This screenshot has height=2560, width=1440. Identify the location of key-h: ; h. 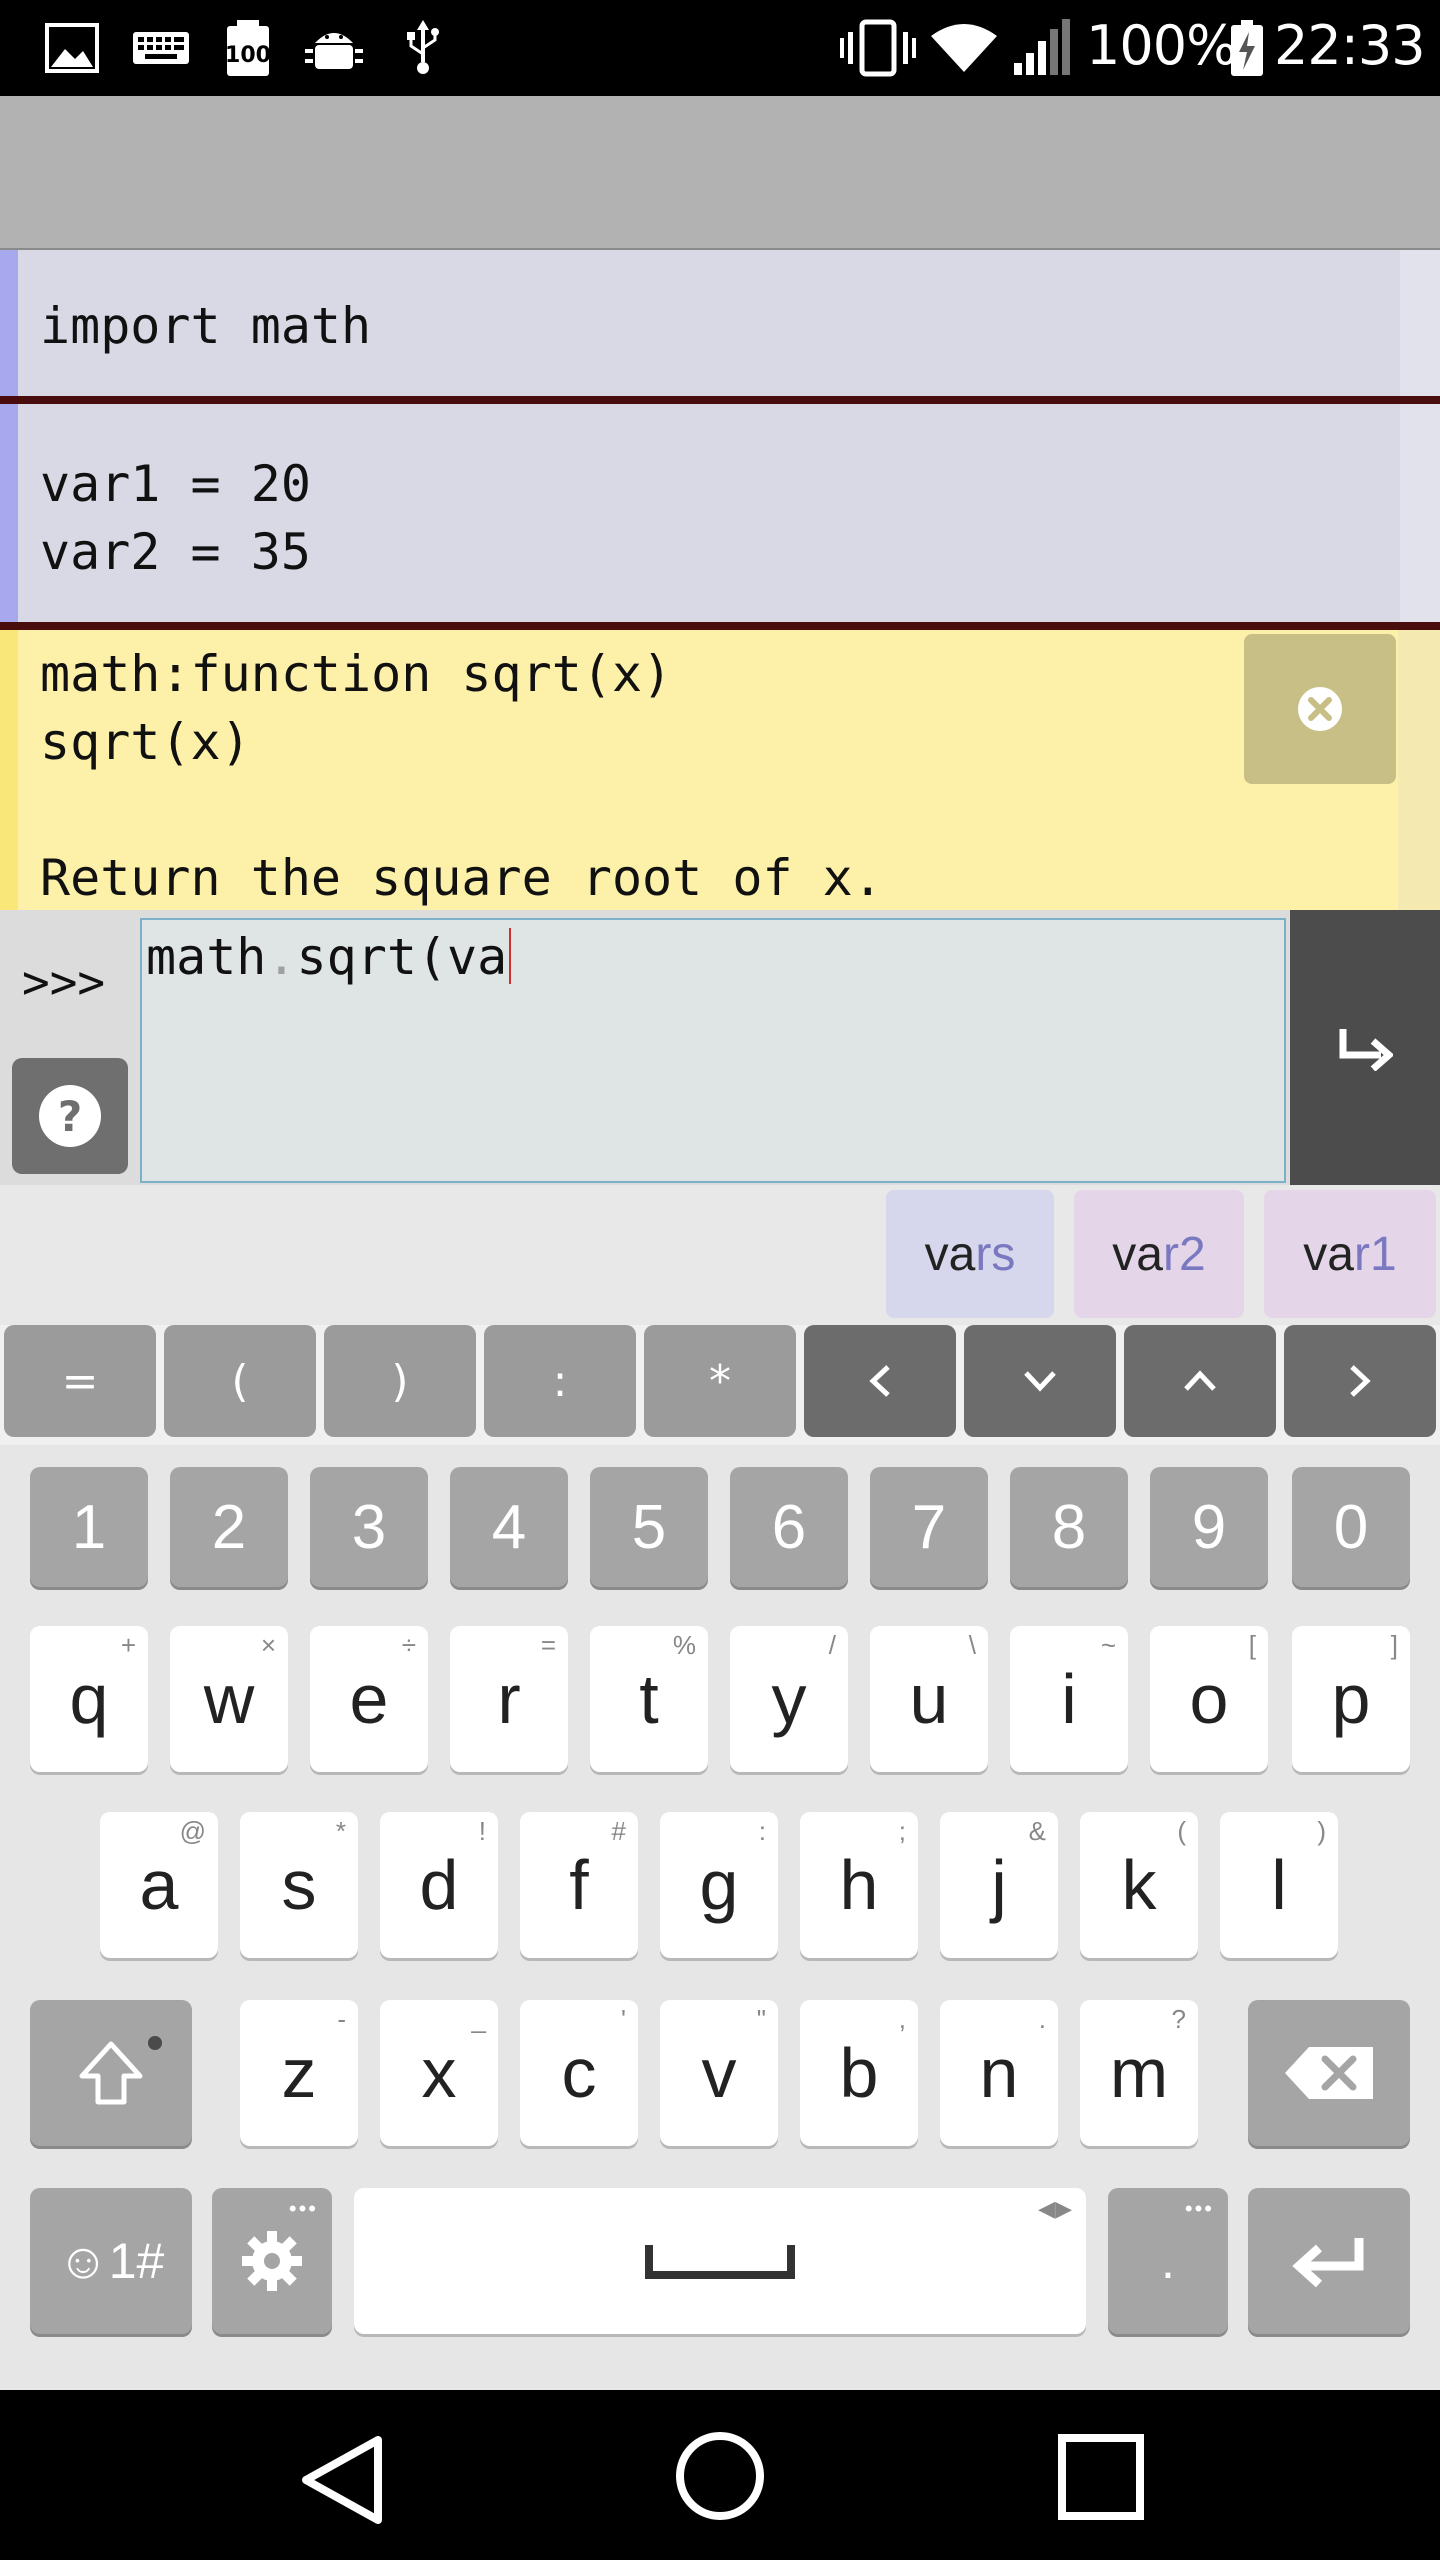
(859, 1885).